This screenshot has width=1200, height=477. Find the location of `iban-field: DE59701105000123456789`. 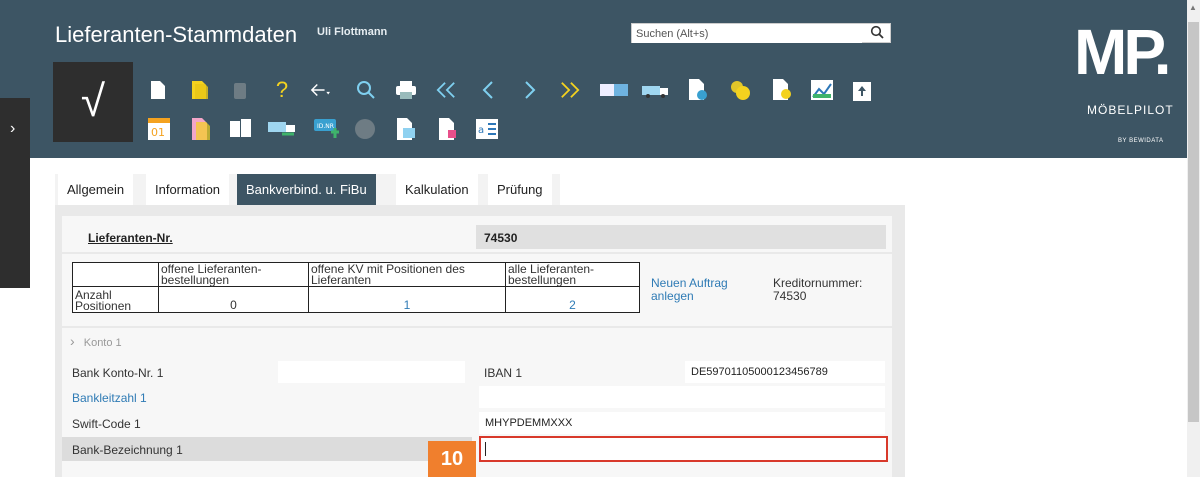

iban-field: DE59701105000123456789 is located at coordinates (785, 372).